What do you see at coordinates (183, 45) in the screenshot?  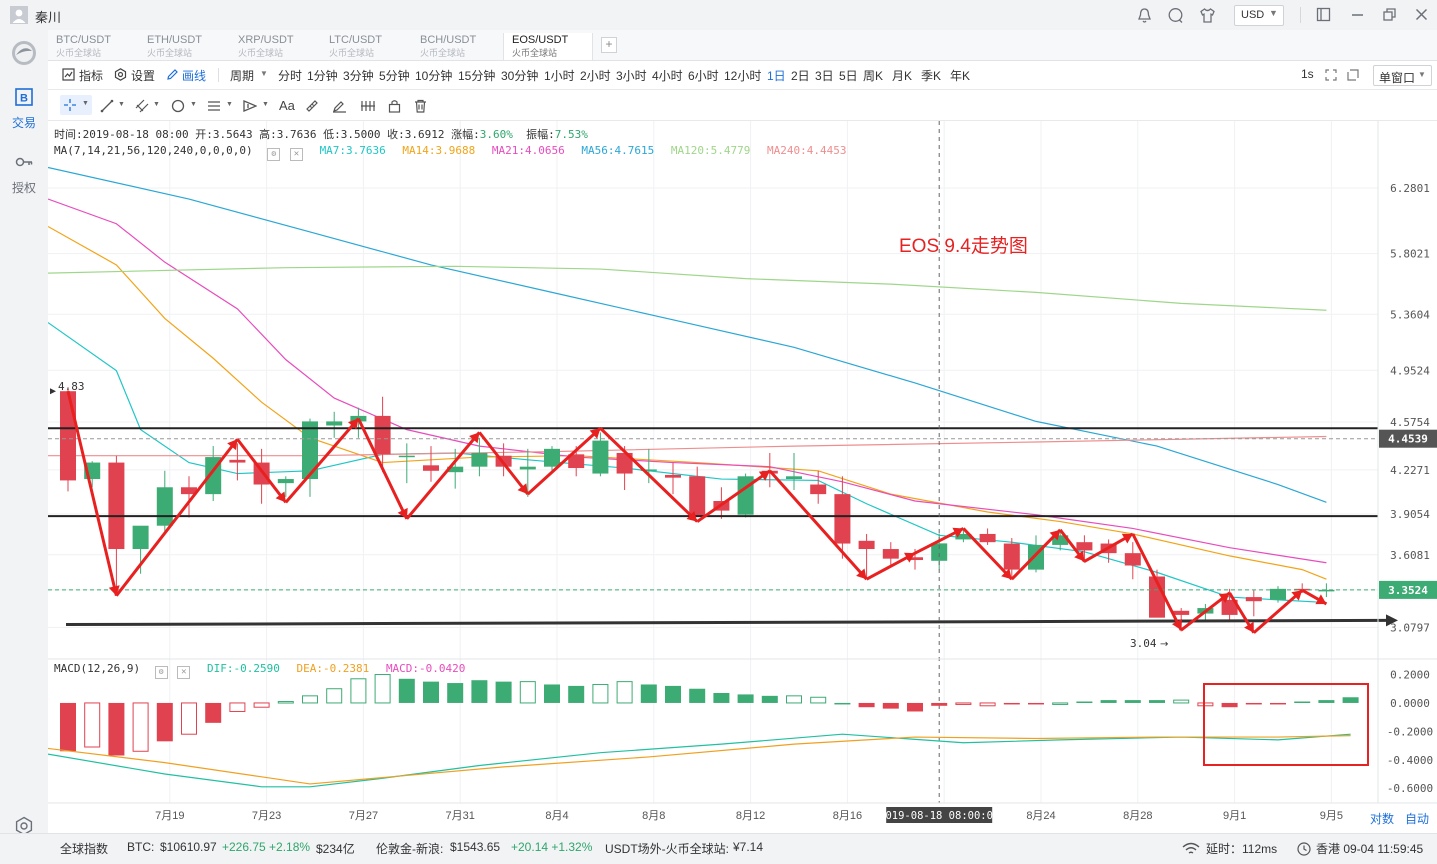 I see `tab-eth-usdt: ETH/USDT 火币全球站` at bounding box center [183, 45].